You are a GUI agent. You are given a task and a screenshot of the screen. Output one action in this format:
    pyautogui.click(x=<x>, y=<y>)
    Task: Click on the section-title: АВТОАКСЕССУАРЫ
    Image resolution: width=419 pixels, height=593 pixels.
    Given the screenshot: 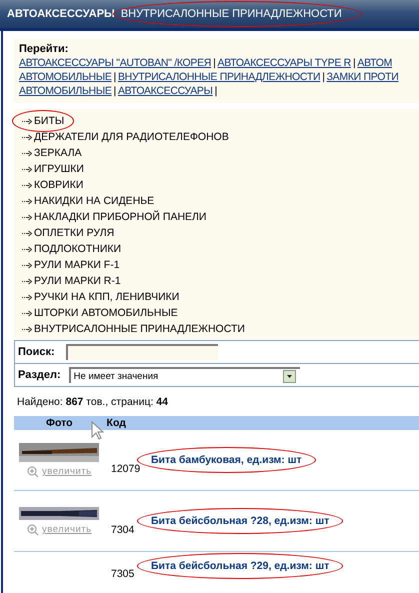 What is the action you would take?
    pyautogui.click(x=61, y=14)
    